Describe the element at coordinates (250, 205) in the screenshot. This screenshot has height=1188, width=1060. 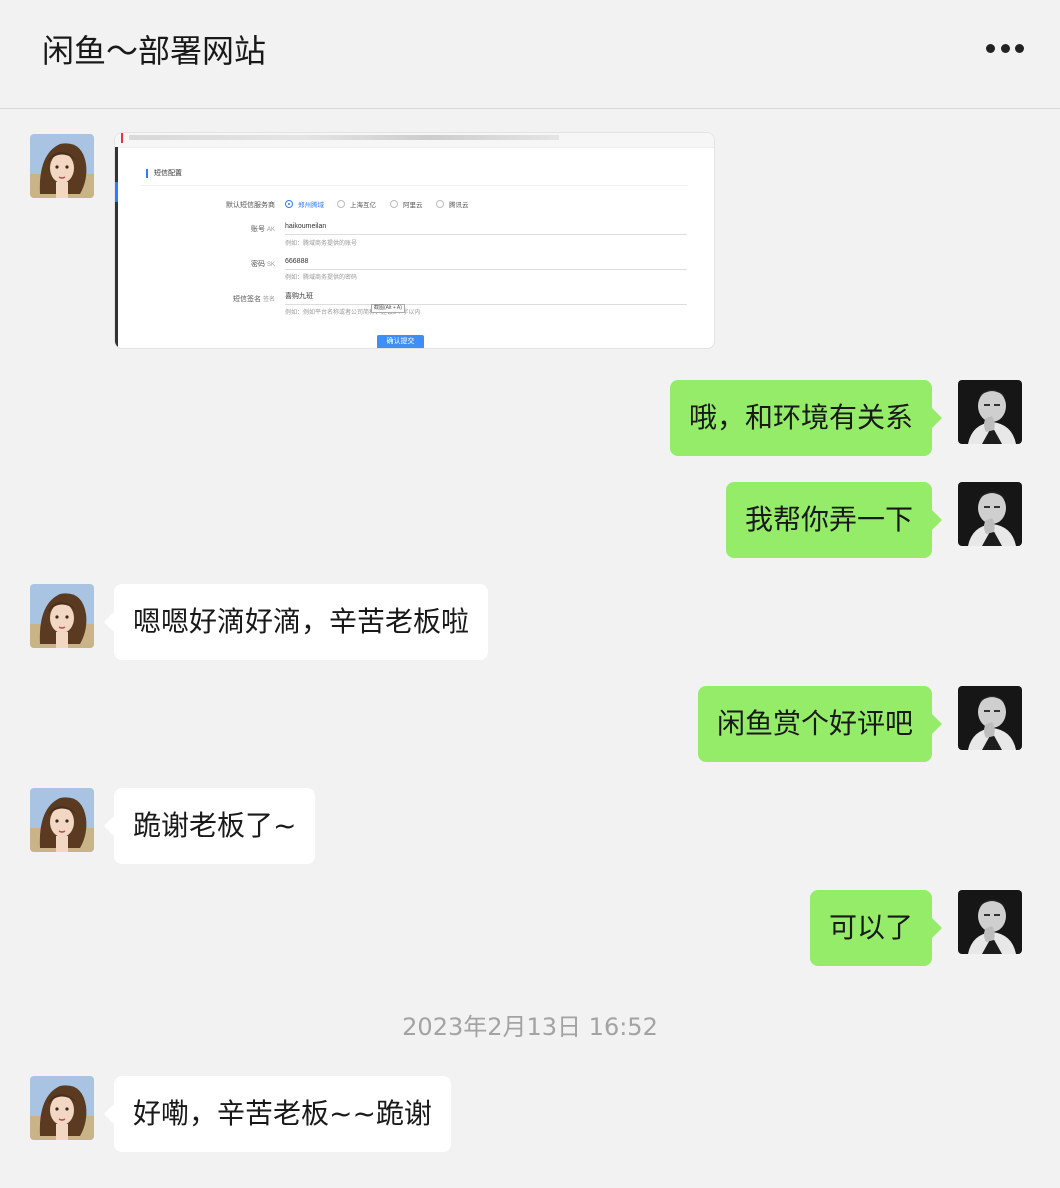
I see `provider-label: 默认短信服务商` at that location.